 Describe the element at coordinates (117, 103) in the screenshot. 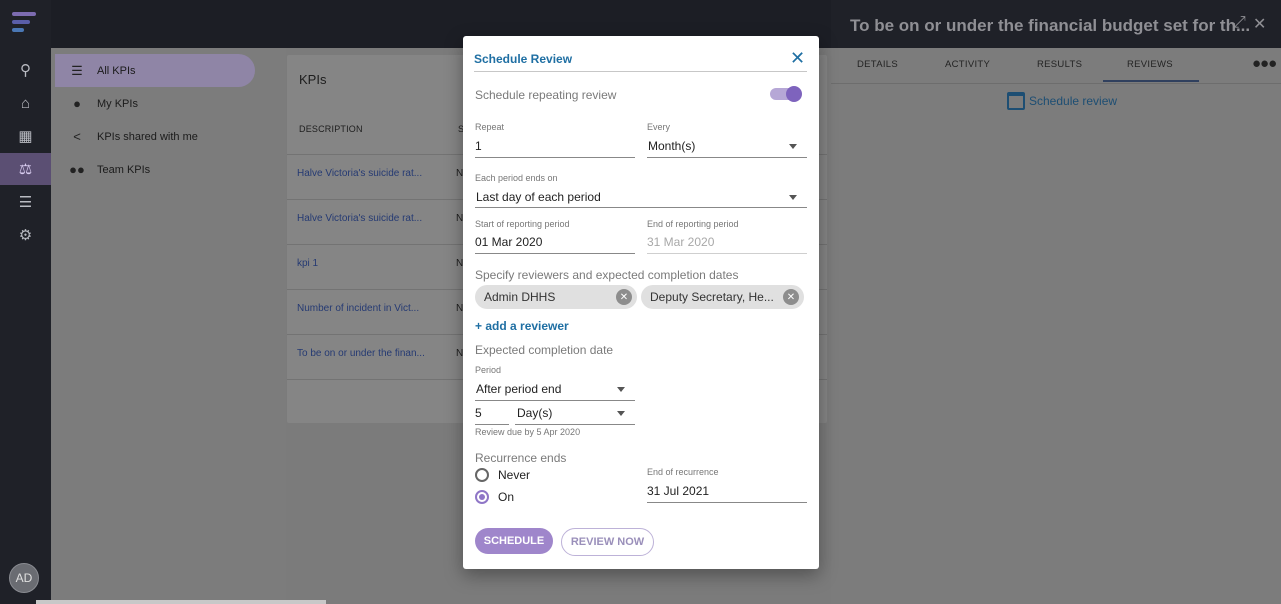

I see `nav-item-label: My KPIs` at that location.